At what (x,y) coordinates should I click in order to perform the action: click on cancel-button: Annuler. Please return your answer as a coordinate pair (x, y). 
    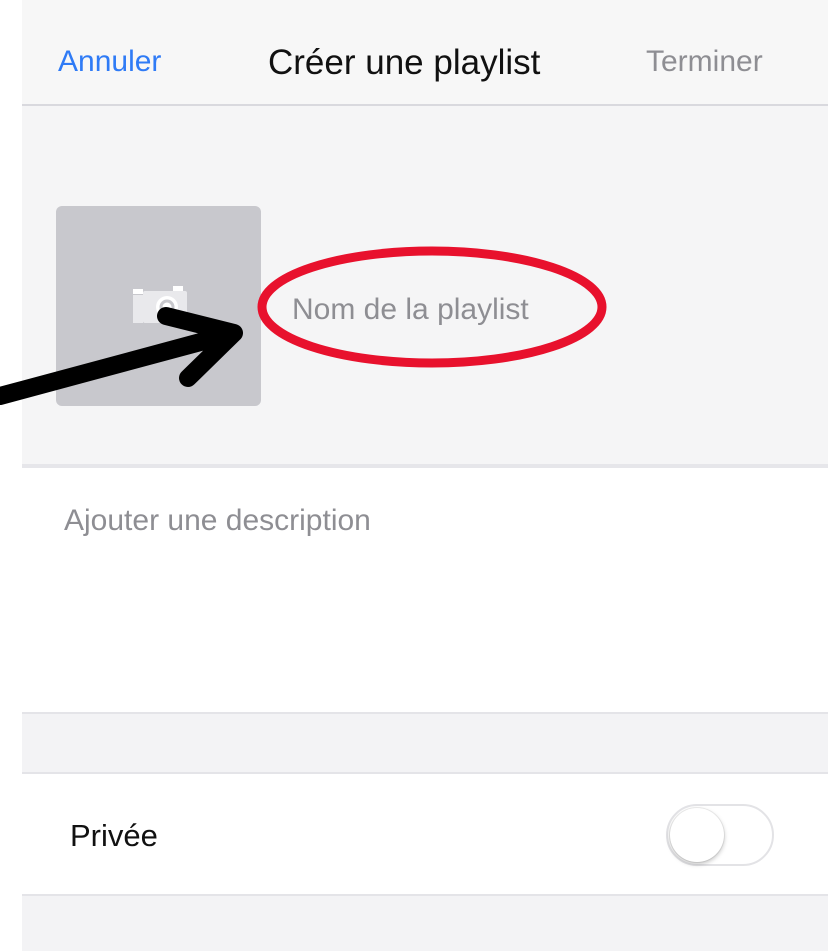
    Looking at the image, I should click on (109, 62).